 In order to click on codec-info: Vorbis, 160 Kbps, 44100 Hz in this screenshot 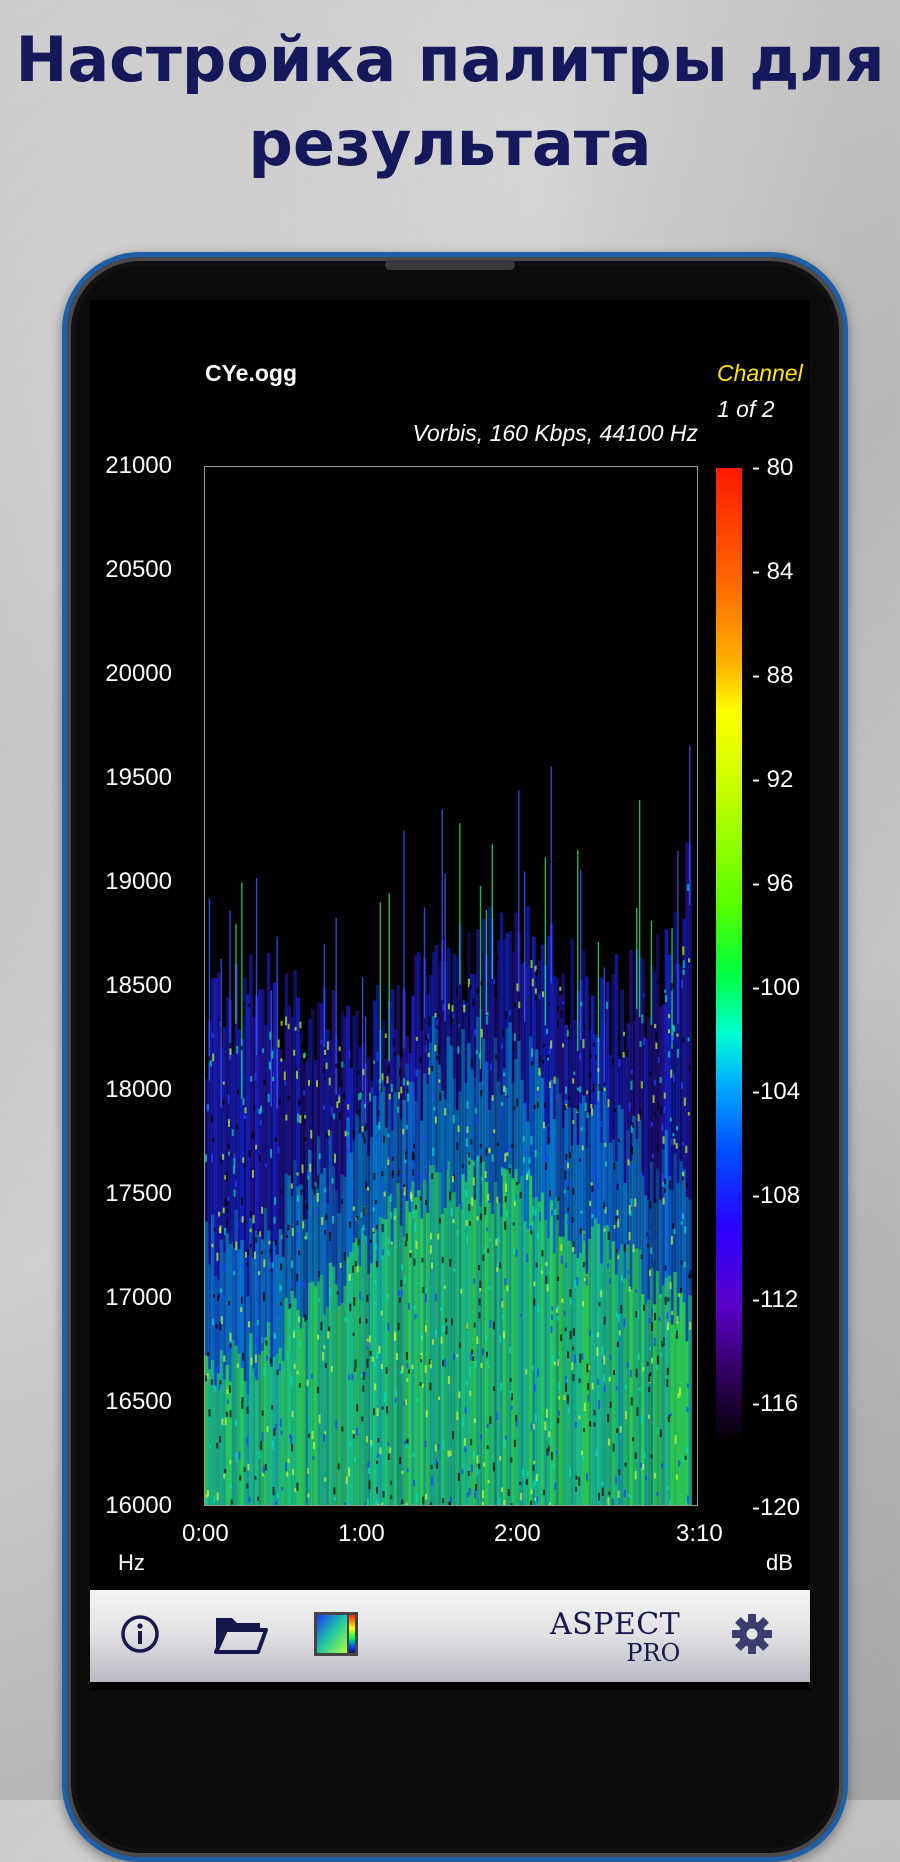, I will do `click(555, 433)`.